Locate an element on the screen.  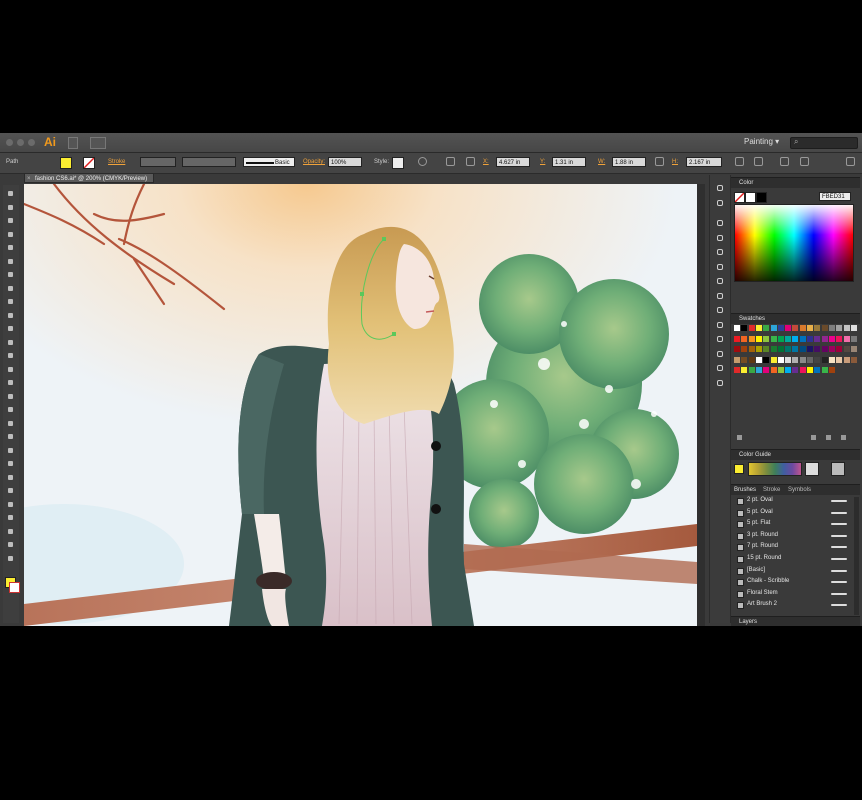
align-panel-icon is located at coordinates (720, 368).